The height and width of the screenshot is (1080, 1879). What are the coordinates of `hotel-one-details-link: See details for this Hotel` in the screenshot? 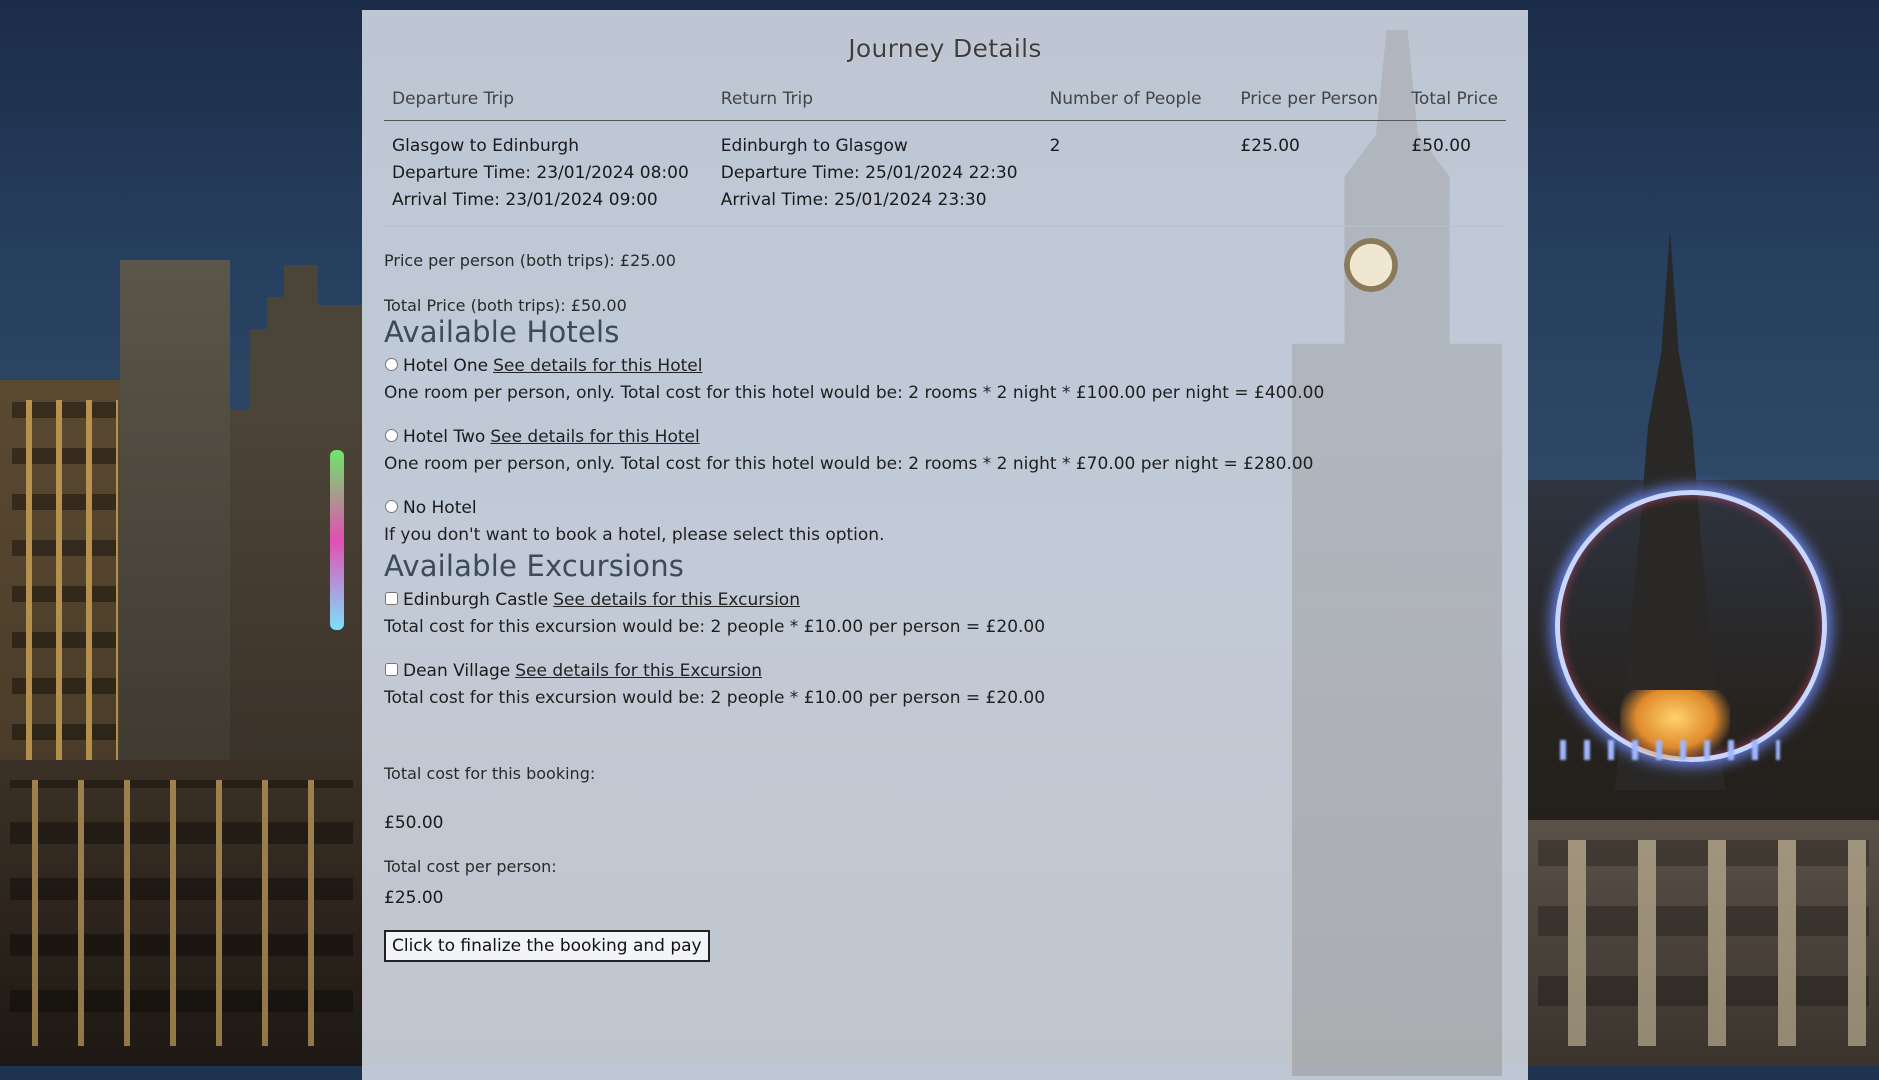 It's located at (597, 366).